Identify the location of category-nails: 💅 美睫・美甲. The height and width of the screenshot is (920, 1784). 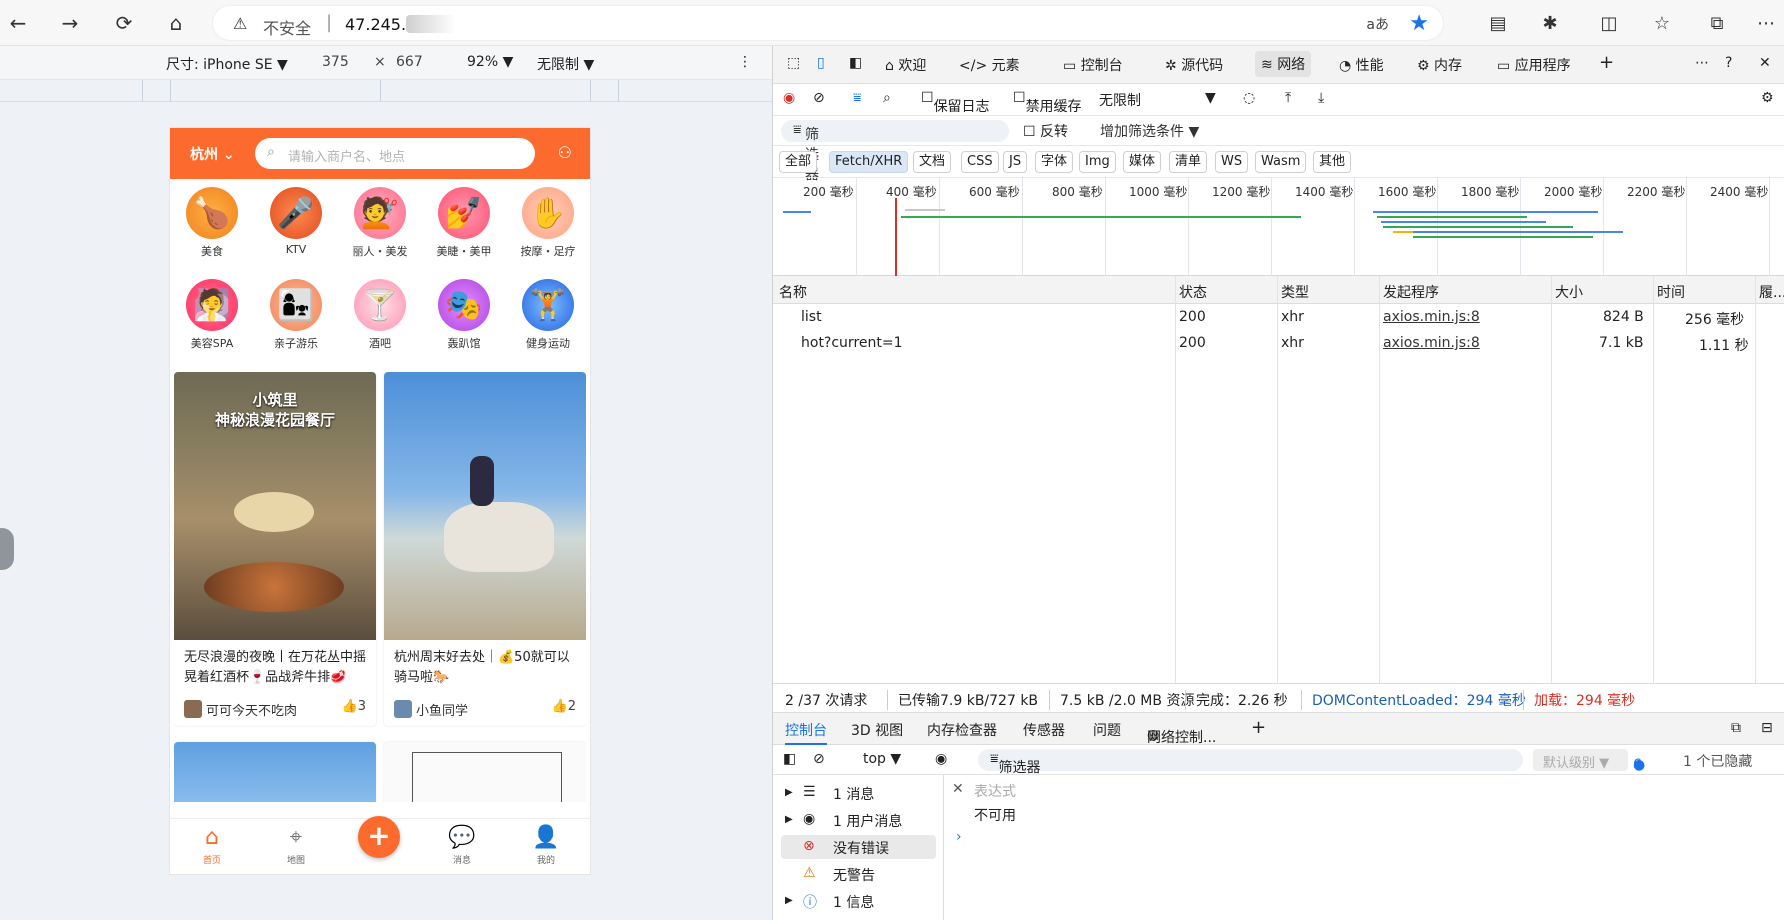
(464, 221).